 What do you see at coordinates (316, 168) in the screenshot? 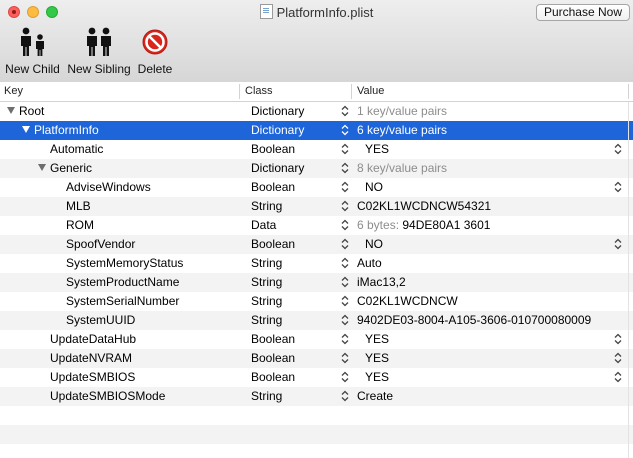
I see `outline-row: Generic Dictionary 8 key/value pairs` at bounding box center [316, 168].